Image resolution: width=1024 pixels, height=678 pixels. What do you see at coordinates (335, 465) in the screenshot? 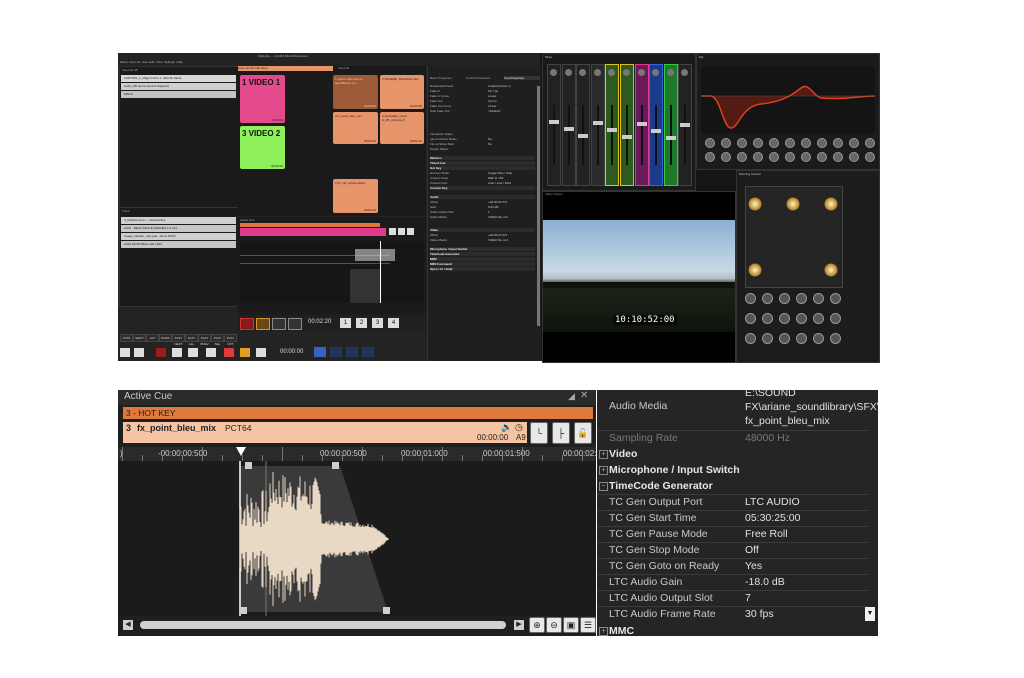
I see `fade-out-handle` at bounding box center [335, 465].